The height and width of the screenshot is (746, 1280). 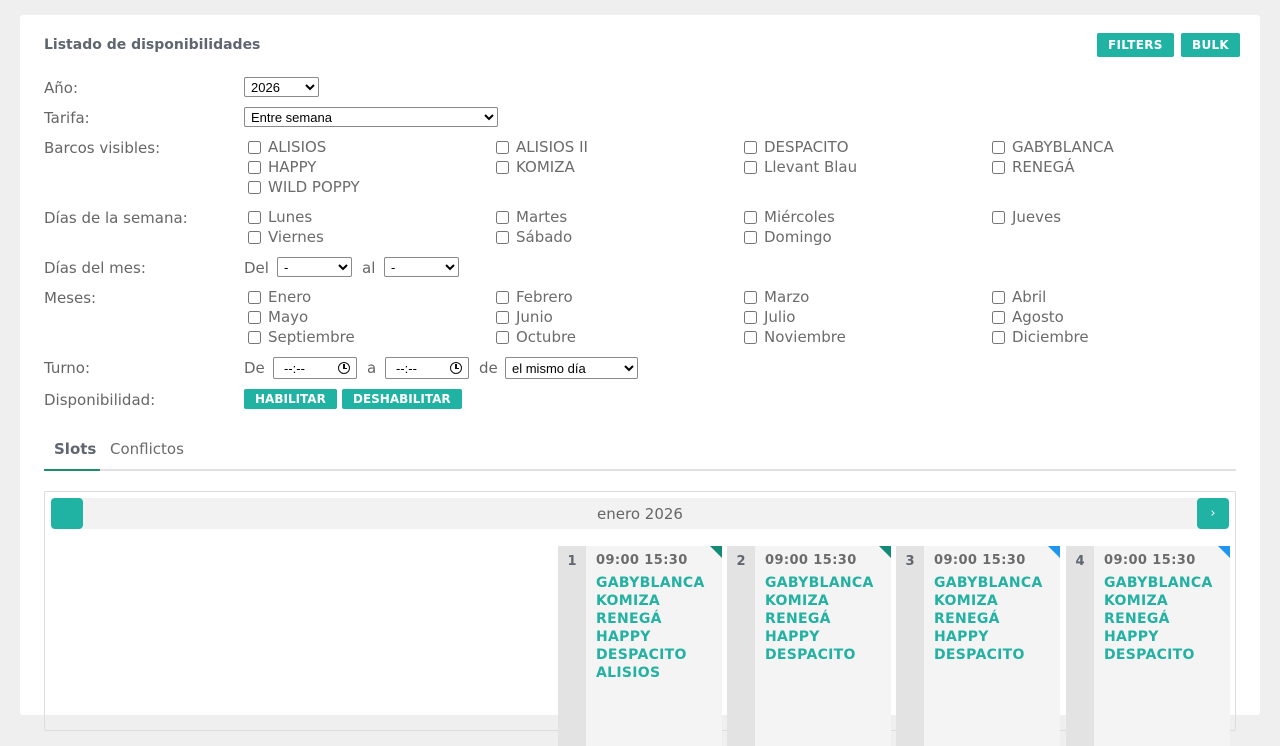 I want to click on rate-select: Entre semana, so click(x=371, y=117).